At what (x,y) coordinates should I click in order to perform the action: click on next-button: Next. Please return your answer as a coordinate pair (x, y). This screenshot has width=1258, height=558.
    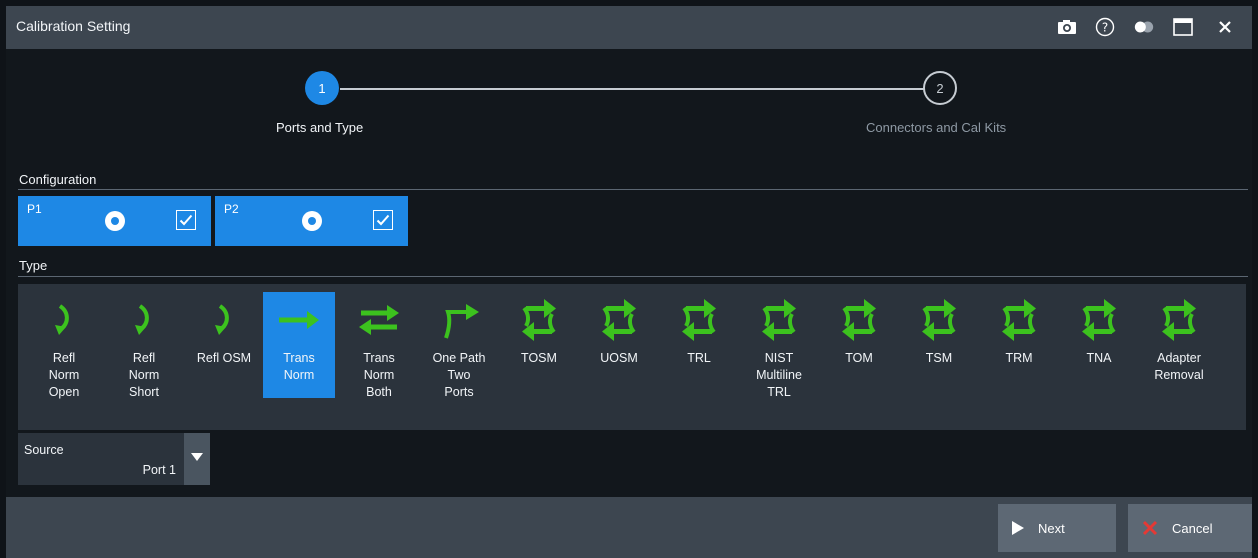
    Looking at the image, I should click on (1057, 528).